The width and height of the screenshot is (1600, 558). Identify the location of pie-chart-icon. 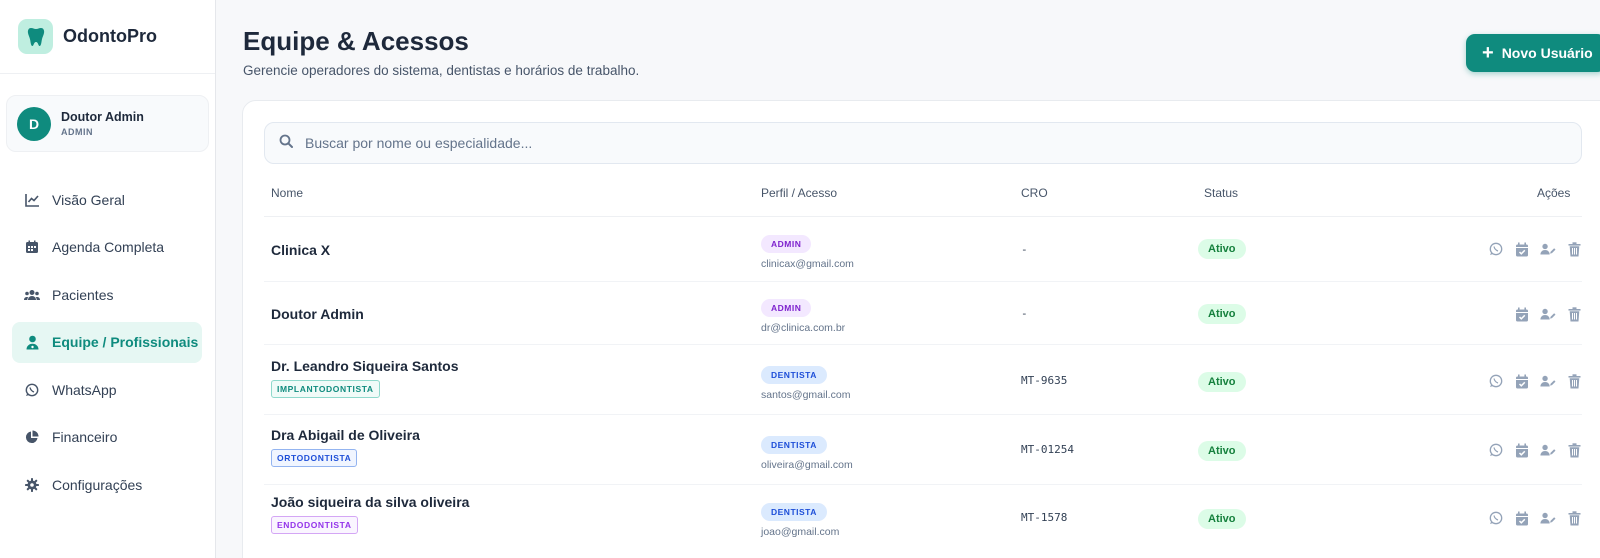
(32, 437).